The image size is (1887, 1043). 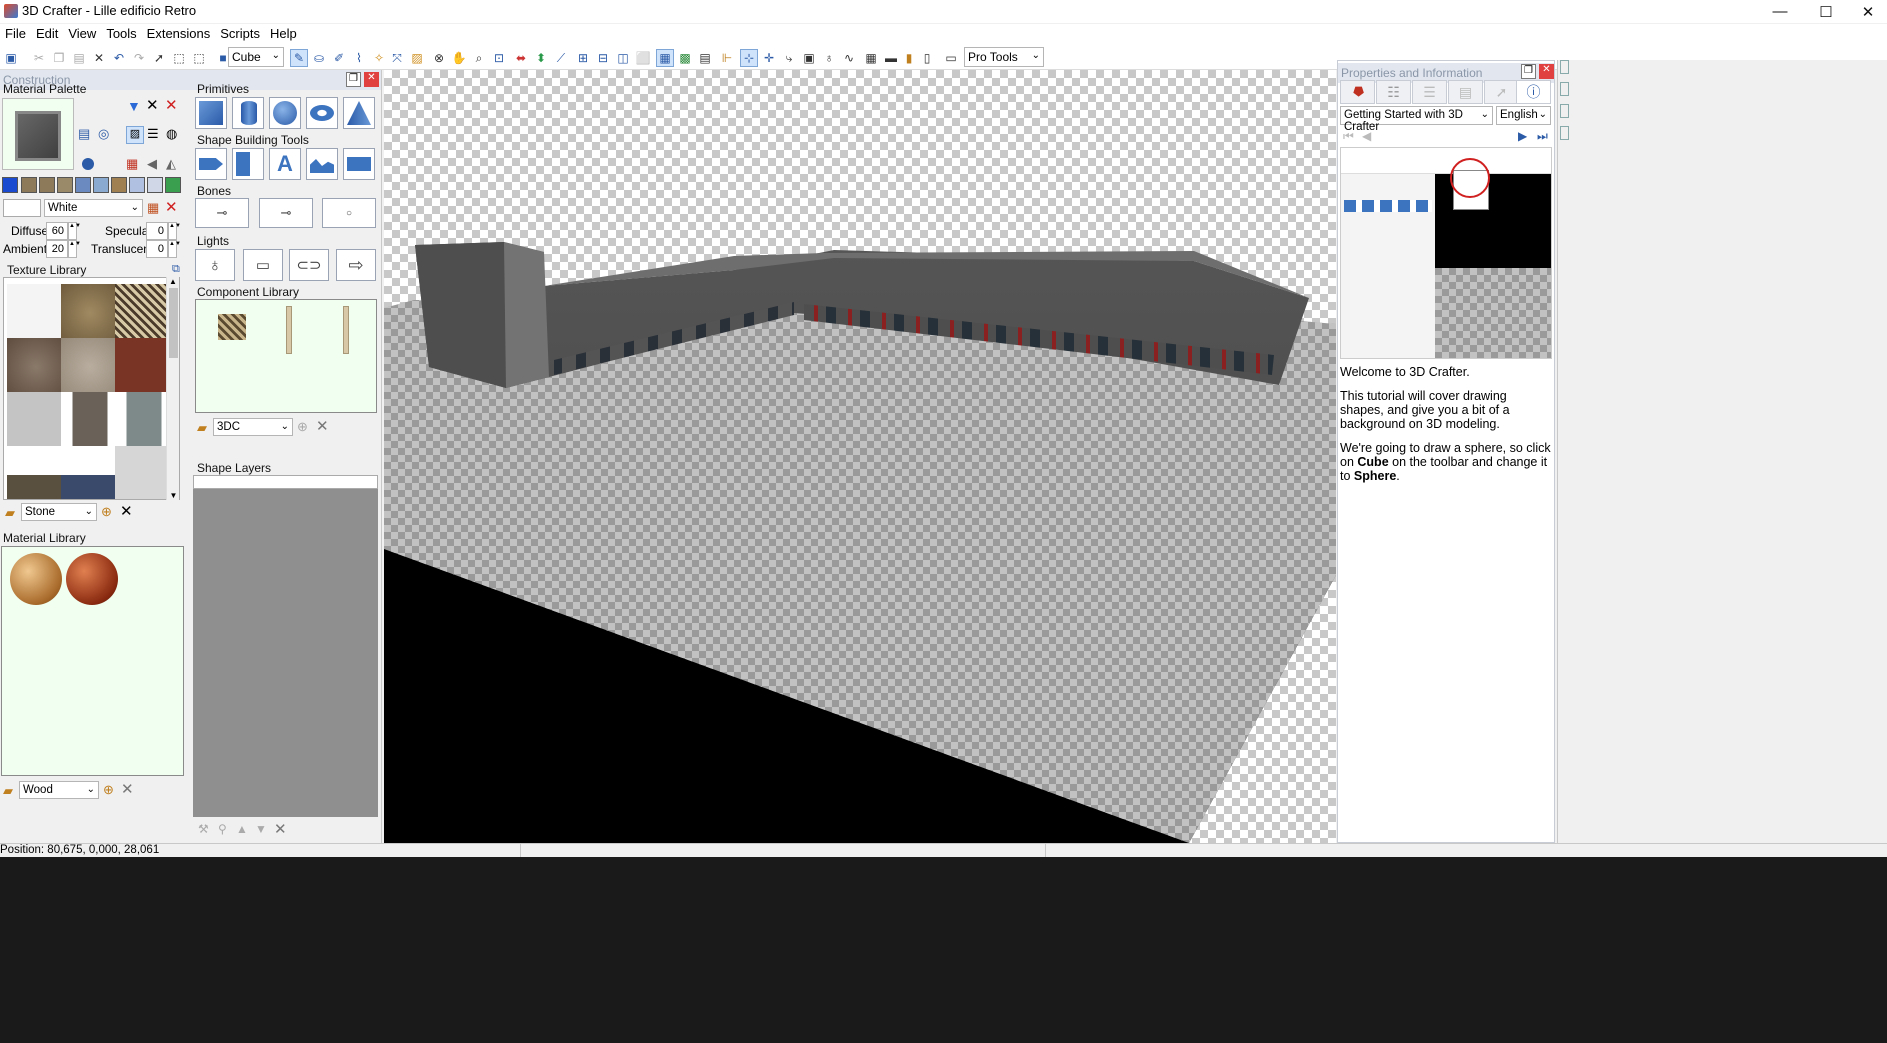 I want to click on knife-icon: ⟋, so click(x=561, y=58).